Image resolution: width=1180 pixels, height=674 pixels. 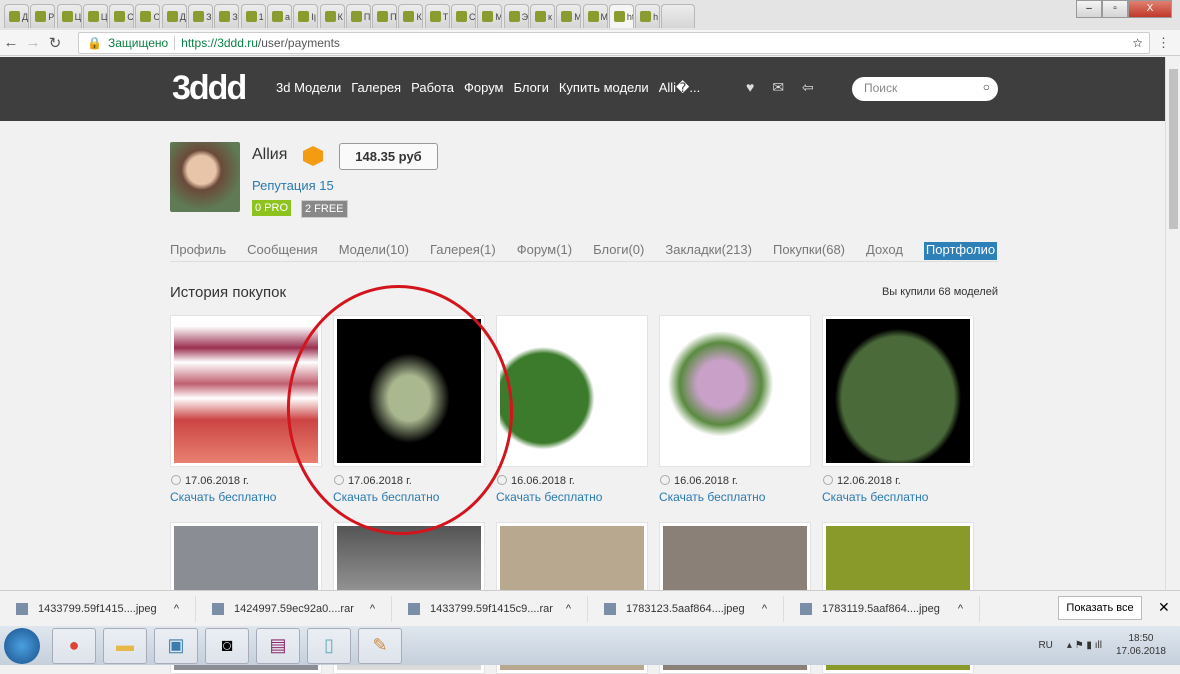 I want to click on browser-tab: 1, so click(x=253, y=16).